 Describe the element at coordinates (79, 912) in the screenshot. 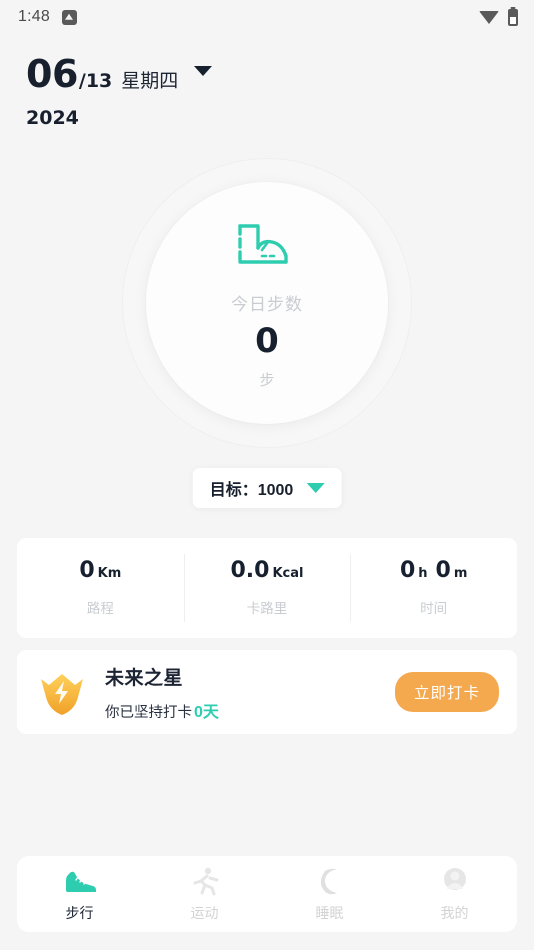

I see `nav-label: 步行` at that location.